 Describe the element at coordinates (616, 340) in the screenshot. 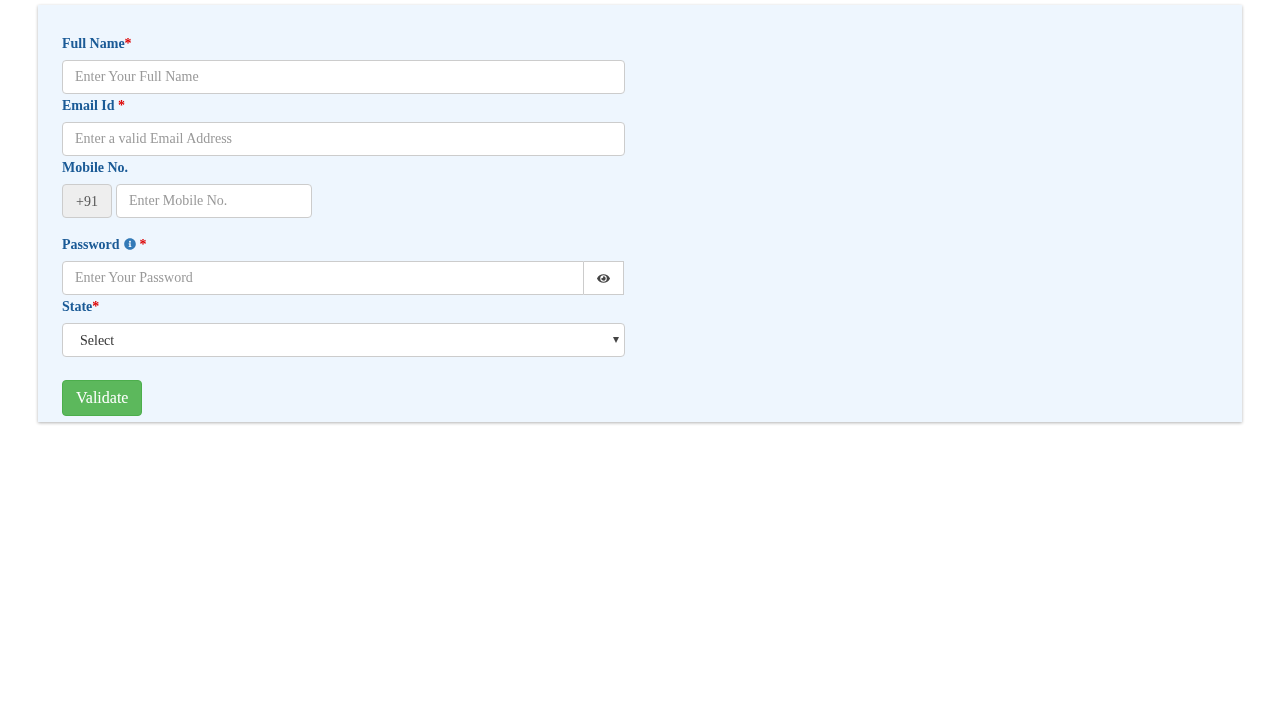

I see `caret-icon` at that location.